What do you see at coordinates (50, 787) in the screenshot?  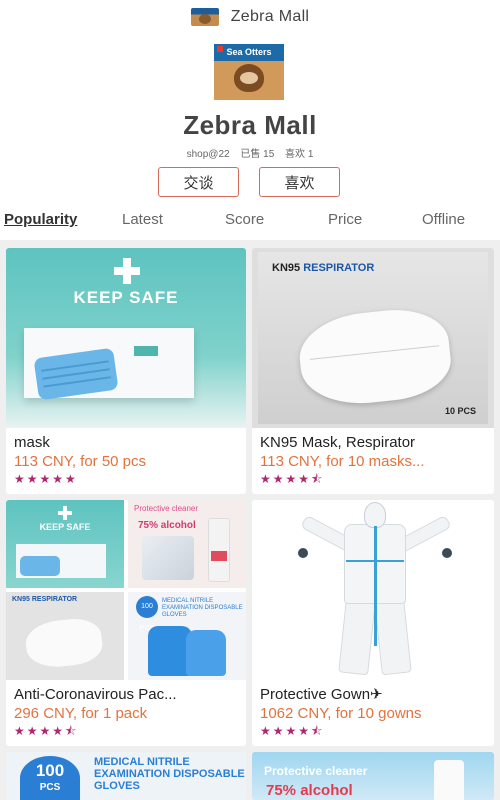 I see `badge-unit: PCS` at bounding box center [50, 787].